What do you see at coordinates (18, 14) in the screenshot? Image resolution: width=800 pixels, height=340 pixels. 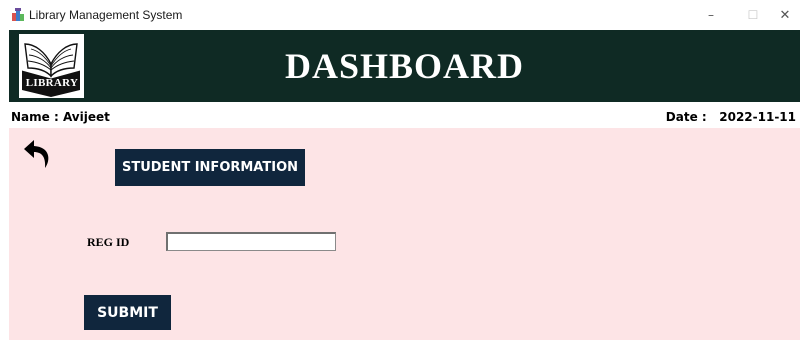 I see `app-icon` at bounding box center [18, 14].